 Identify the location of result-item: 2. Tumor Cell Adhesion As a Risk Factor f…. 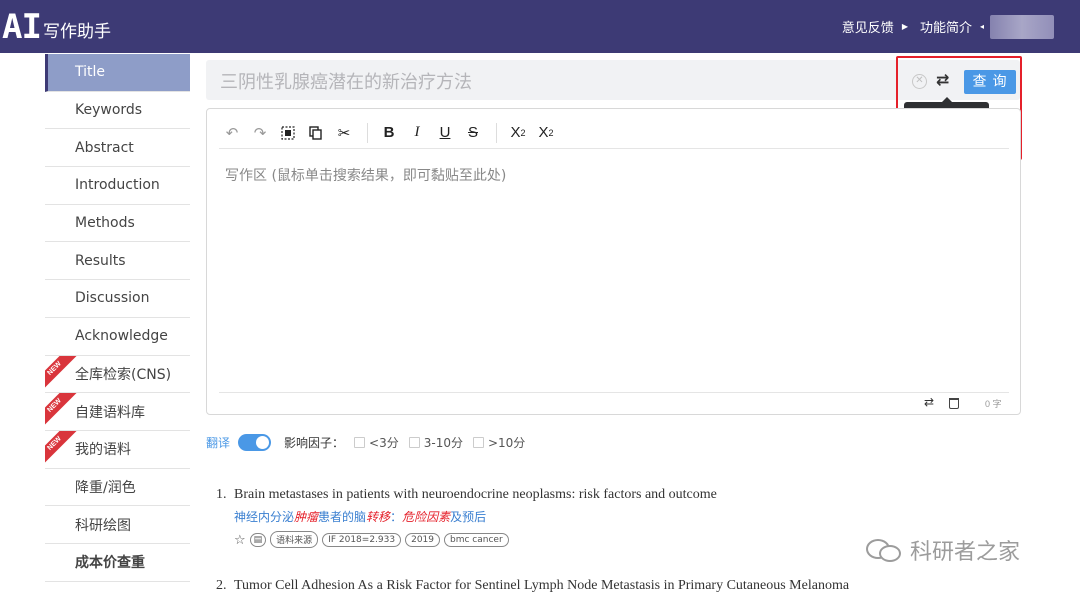
(532, 586).